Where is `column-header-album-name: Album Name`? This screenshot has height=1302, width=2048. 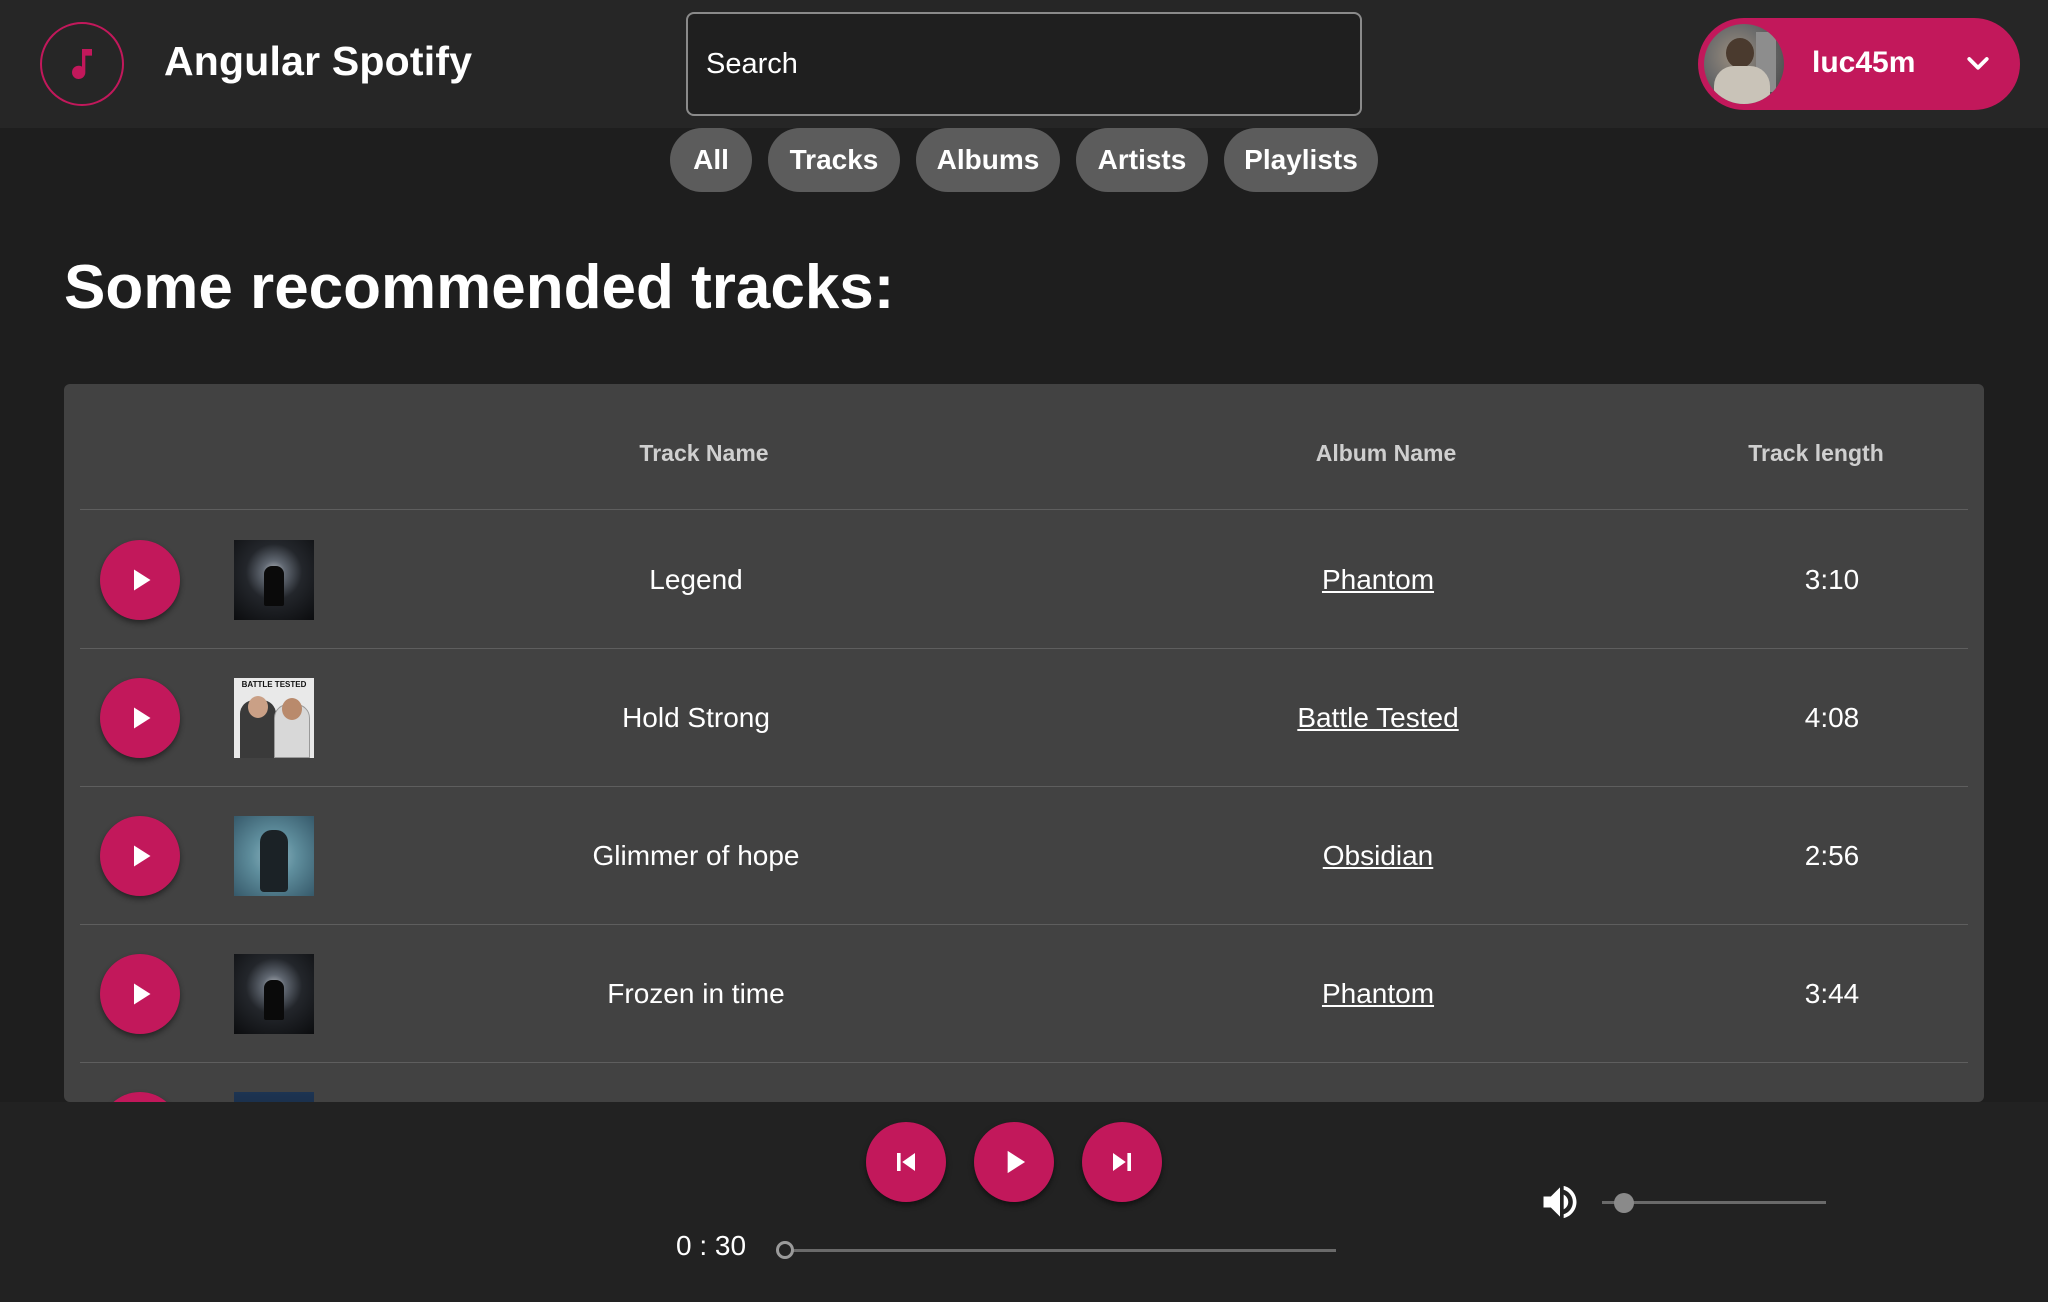 column-header-album-name: Album Name is located at coordinates (1386, 453).